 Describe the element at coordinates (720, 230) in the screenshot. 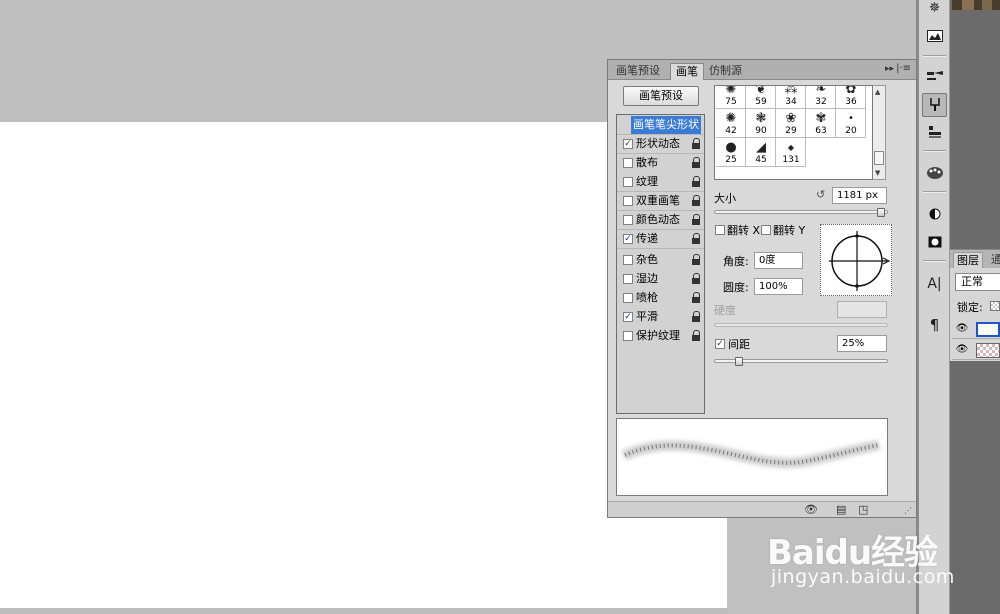

I see `flip-x-checkbox` at that location.